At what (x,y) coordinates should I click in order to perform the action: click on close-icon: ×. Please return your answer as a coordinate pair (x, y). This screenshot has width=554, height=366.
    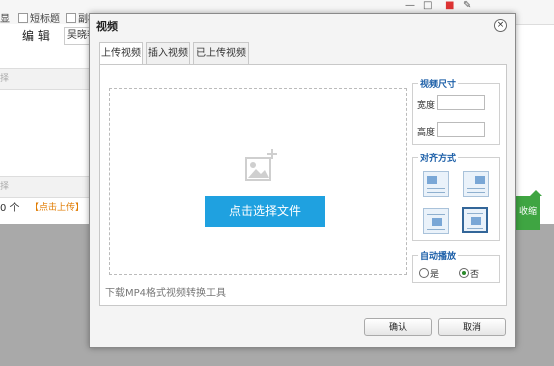
    Looking at the image, I should click on (500, 25).